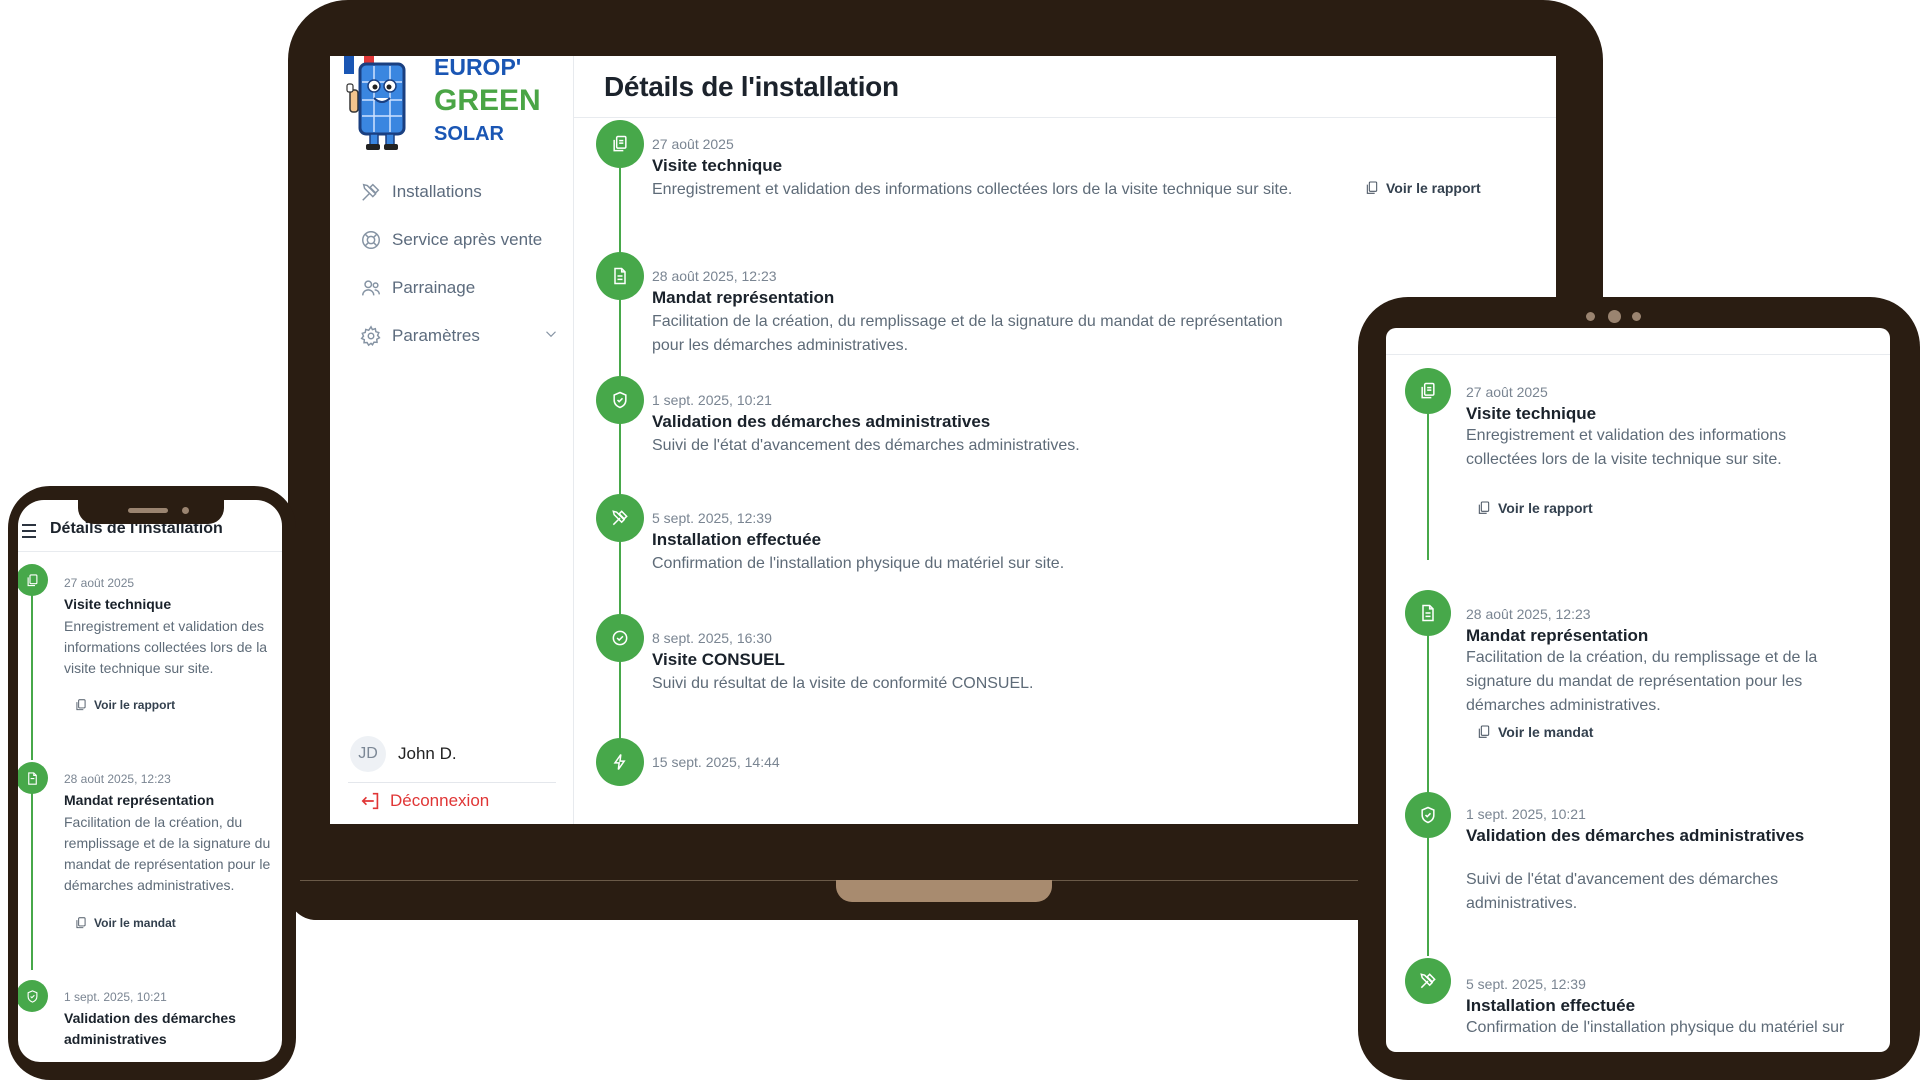 The height and width of the screenshot is (1080, 1920). I want to click on page-header: Détails de l'installation, so click(1065, 87).